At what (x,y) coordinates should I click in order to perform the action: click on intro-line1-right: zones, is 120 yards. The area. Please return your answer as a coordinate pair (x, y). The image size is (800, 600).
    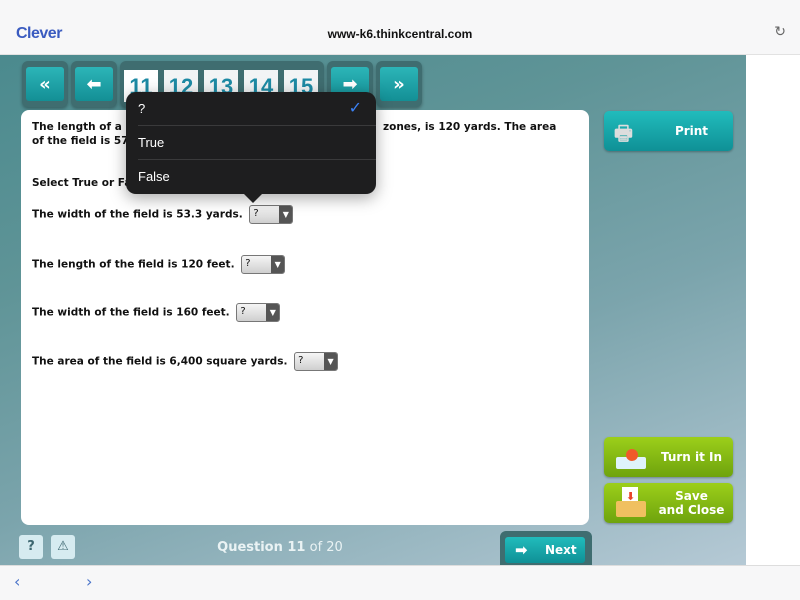
    Looking at the image, I should click on (470, 127).